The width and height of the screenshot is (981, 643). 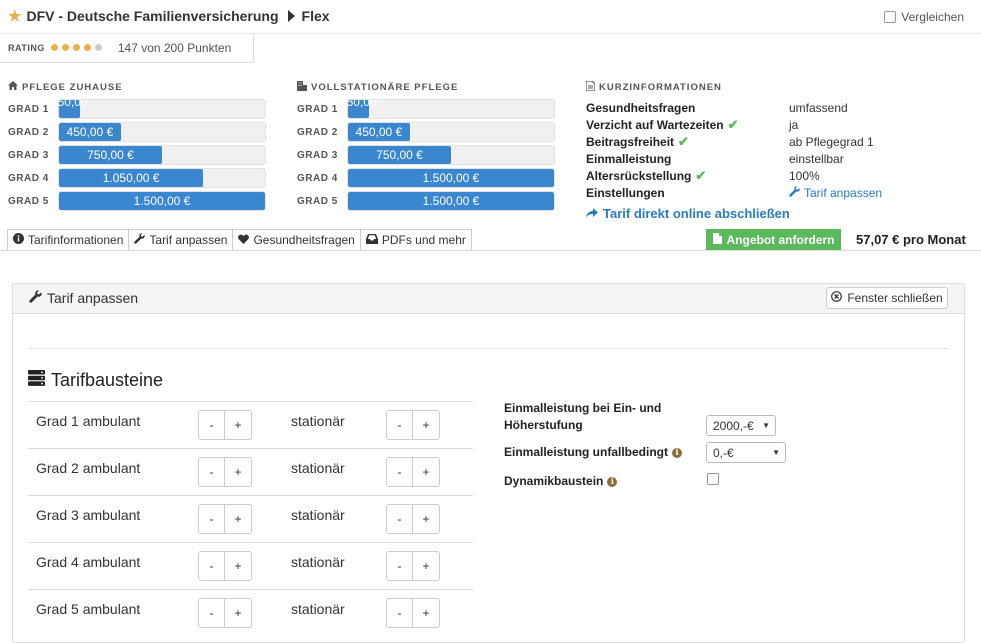 I want to click on kurzinfo-row: Einstellungen Tarif anpassen, so click(x=776, y=192).